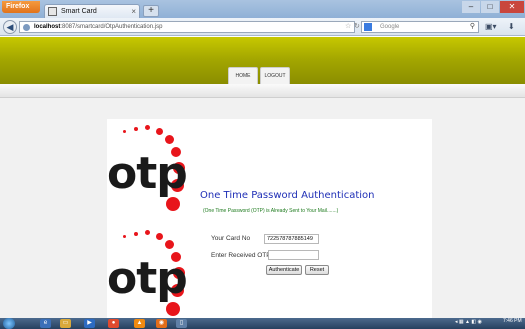  I want to click on clock: 7:46 PM, so click(512, 321).